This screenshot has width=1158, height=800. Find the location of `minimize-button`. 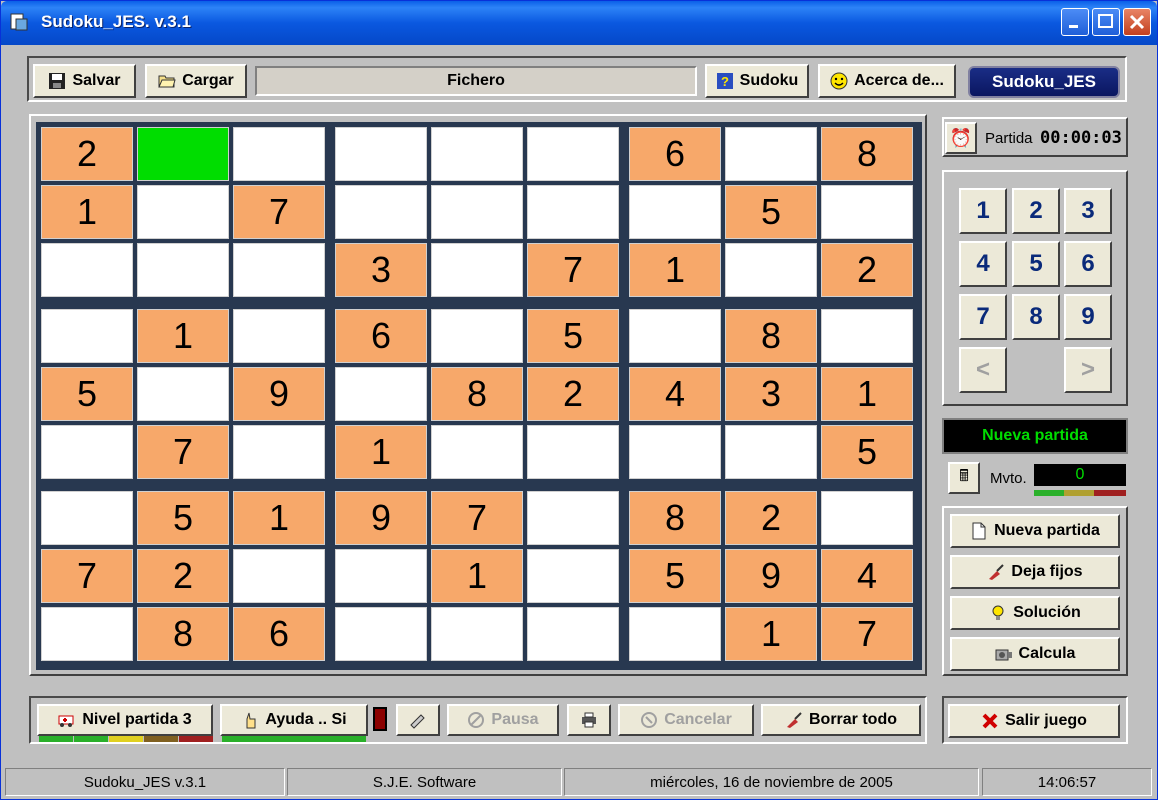

minimize-button is located at coordinates (1075, 22).